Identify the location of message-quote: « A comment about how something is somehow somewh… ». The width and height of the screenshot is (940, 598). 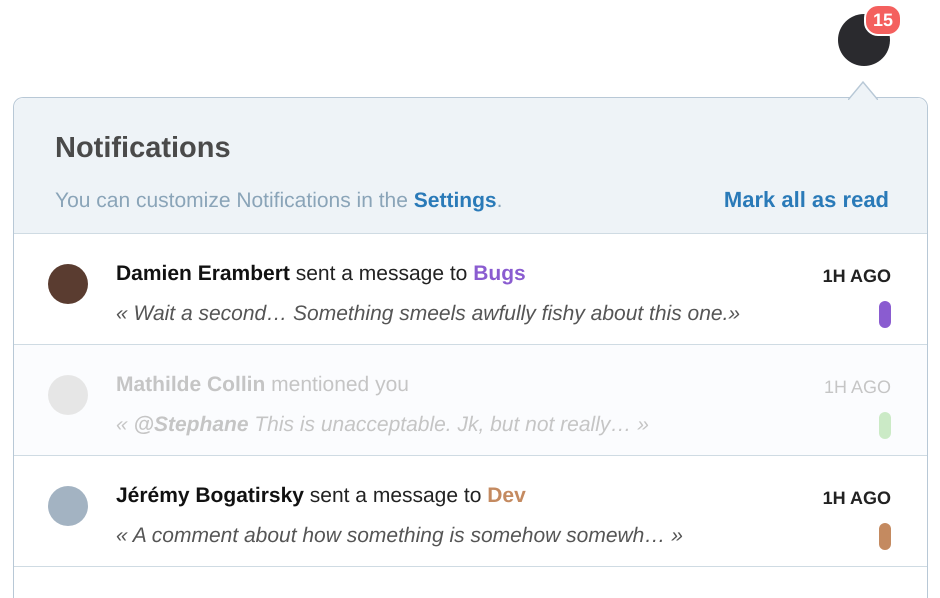
(400, 536).